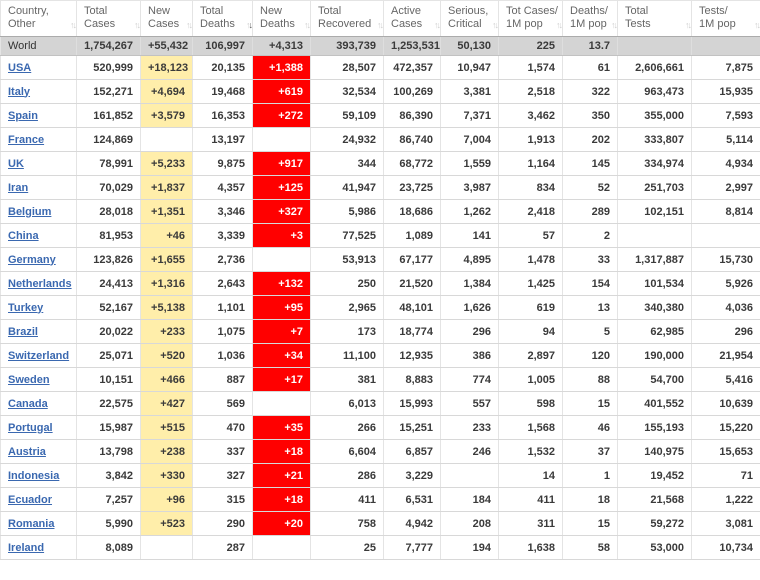 The width and height of the screenshot is (760, 580). Describe the element at coordinates (222, 355) in the screenshot. I see `cell-total-deaths: 1,036` at that location.